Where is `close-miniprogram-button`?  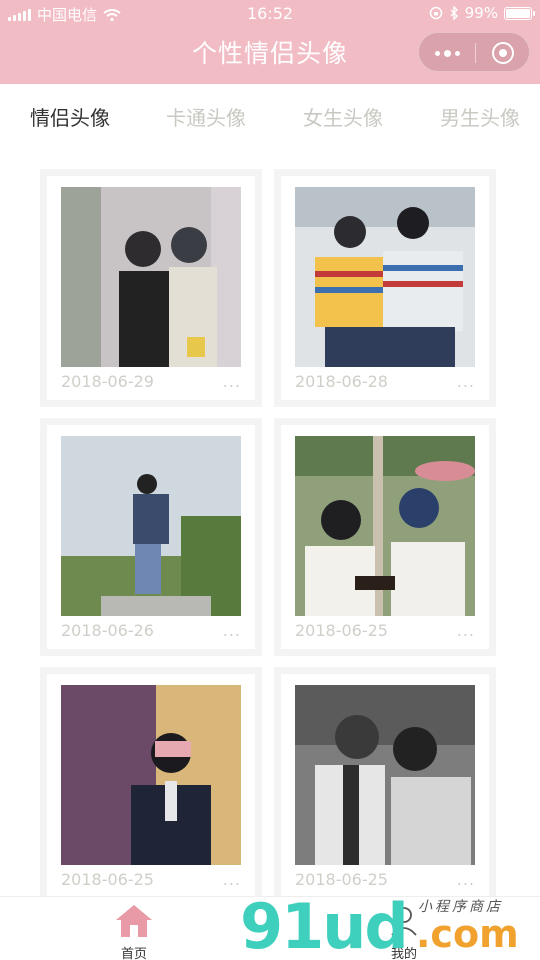 close-miniprogram-button is located at coordinates (503, 53).